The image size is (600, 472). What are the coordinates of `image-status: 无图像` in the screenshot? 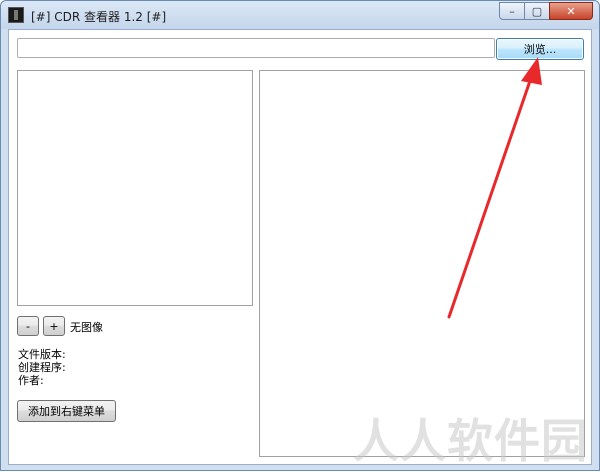 It's located at (86, 327).